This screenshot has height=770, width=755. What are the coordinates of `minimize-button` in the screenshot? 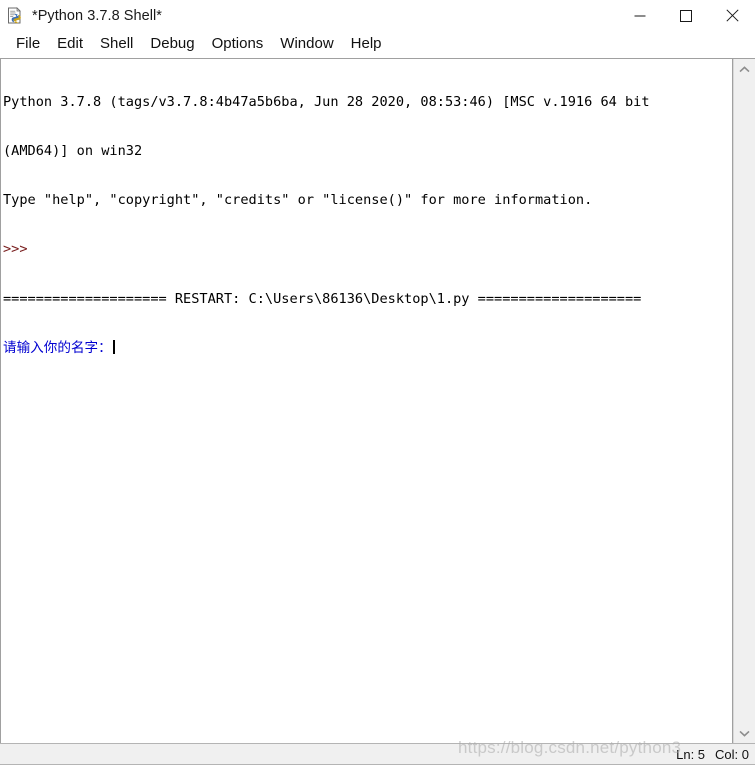 It's located at (640, 15).